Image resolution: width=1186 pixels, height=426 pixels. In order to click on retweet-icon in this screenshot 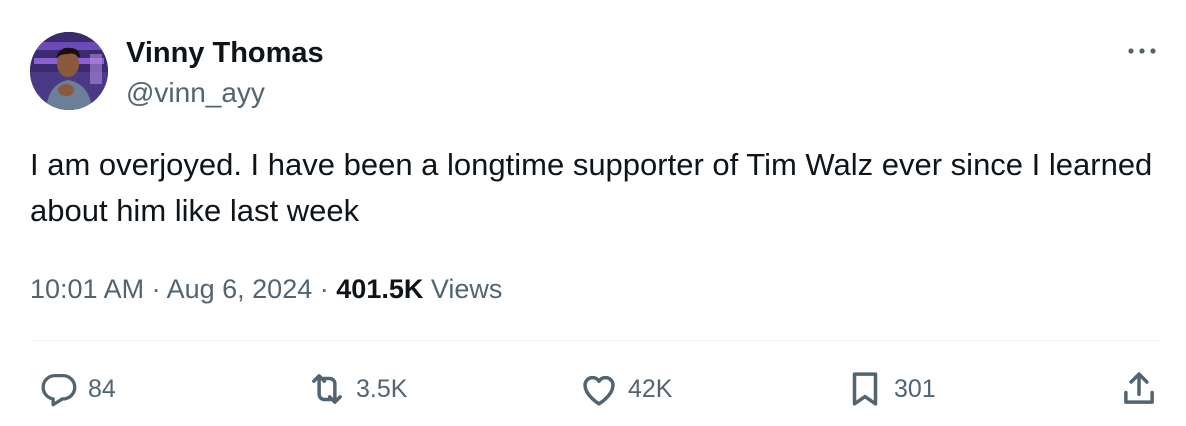, I will do `click(327, 389)`.